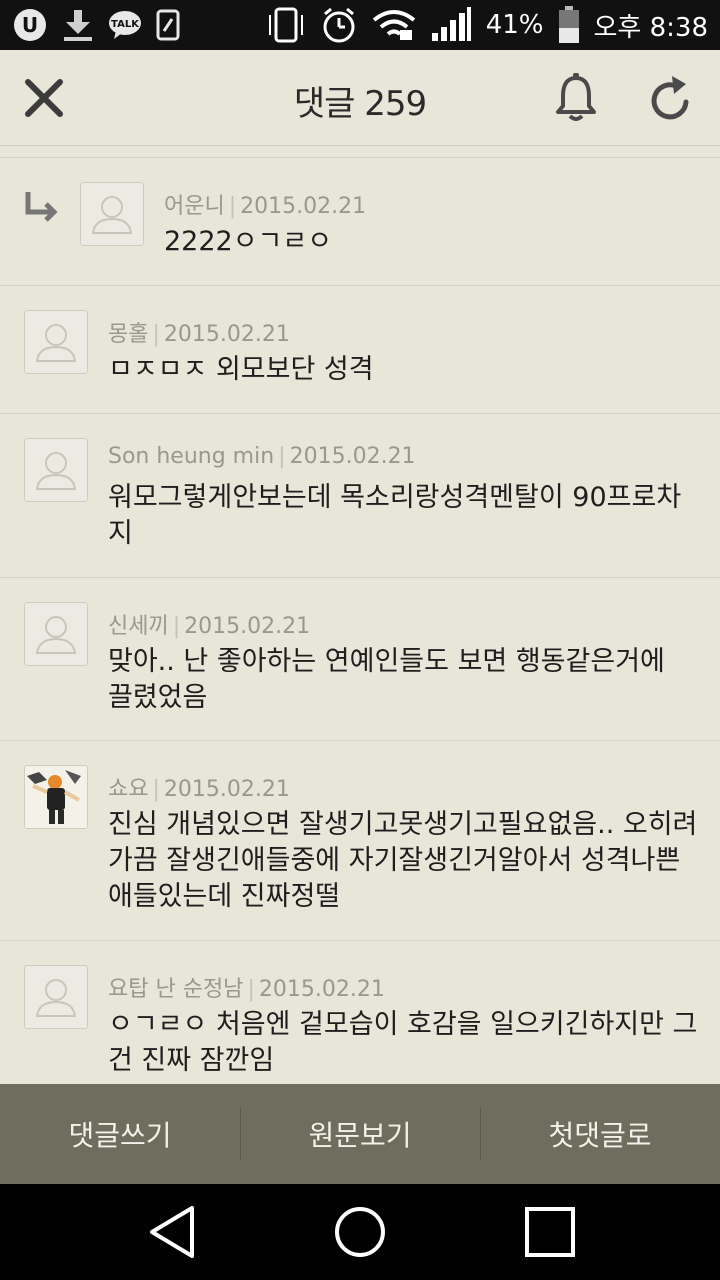 The image size is (720, 1280). Describe the element at coordinates (451, 25) in the screenshot. I see `signal-icon` at that location.